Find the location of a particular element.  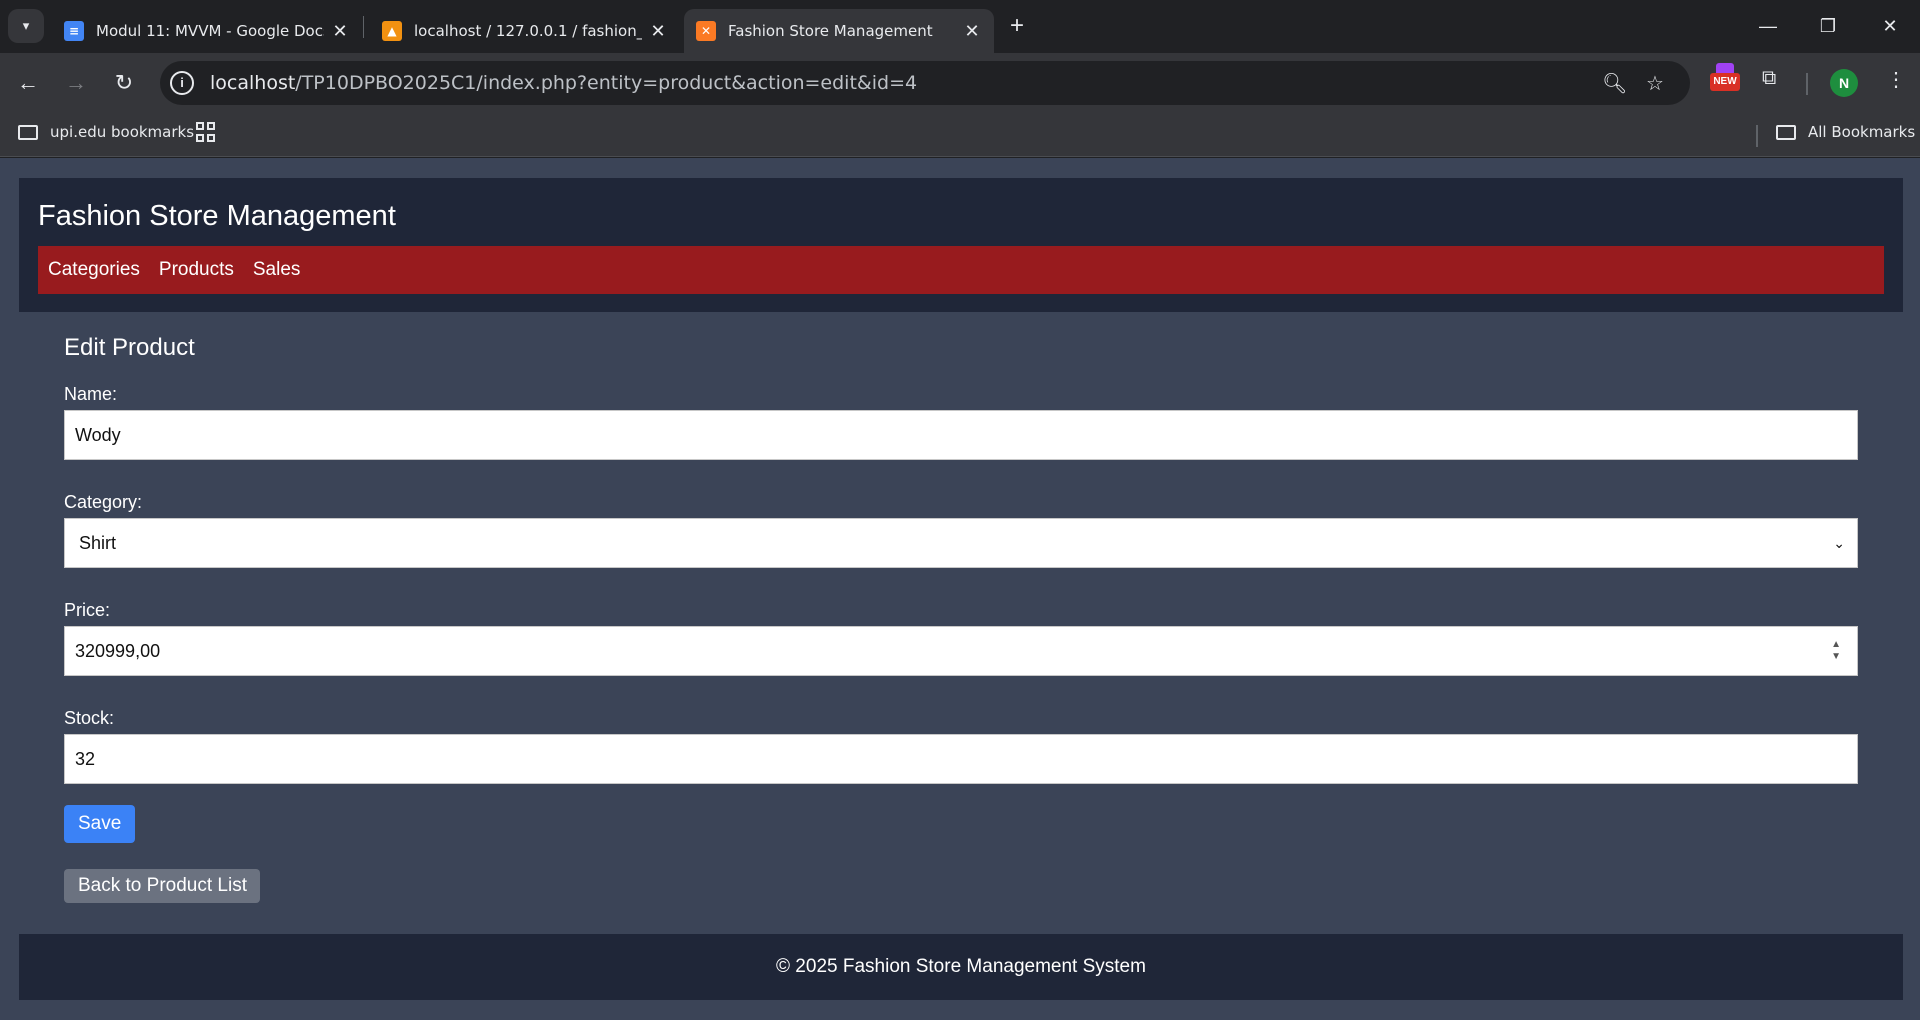

site-footer: © 2025 Fashion Store Management System is located at coordinates (961, 967).